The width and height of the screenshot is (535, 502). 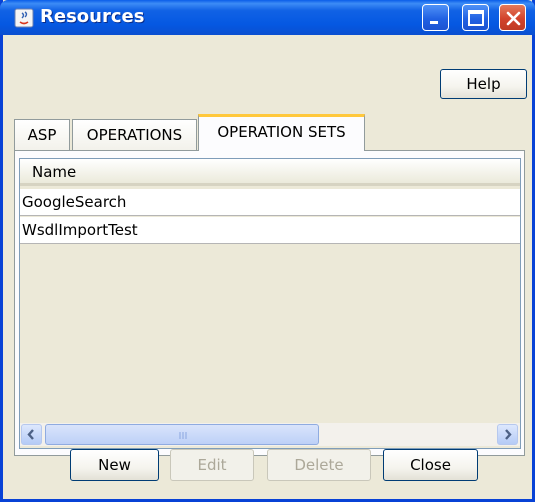 I want to click on help-button-label: Help, so click(x=483, y=84).